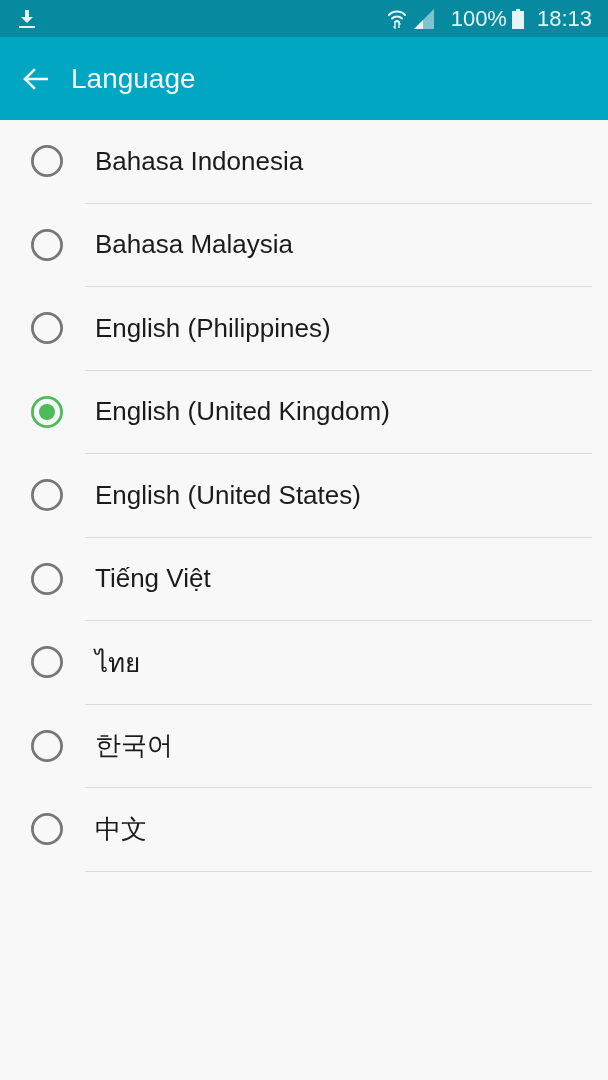  What do you see at coordinates (296, 495) in the screenshot?
I see `language-option: English (United States)` at bounding box center [296, 495].